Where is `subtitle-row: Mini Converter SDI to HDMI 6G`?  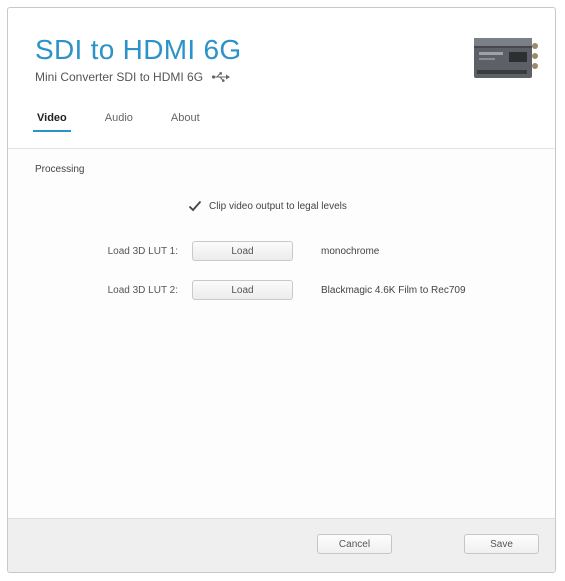
subtitle-row: Mini Converter SDI to HDMI 6G is located at coordinates (133, 77).